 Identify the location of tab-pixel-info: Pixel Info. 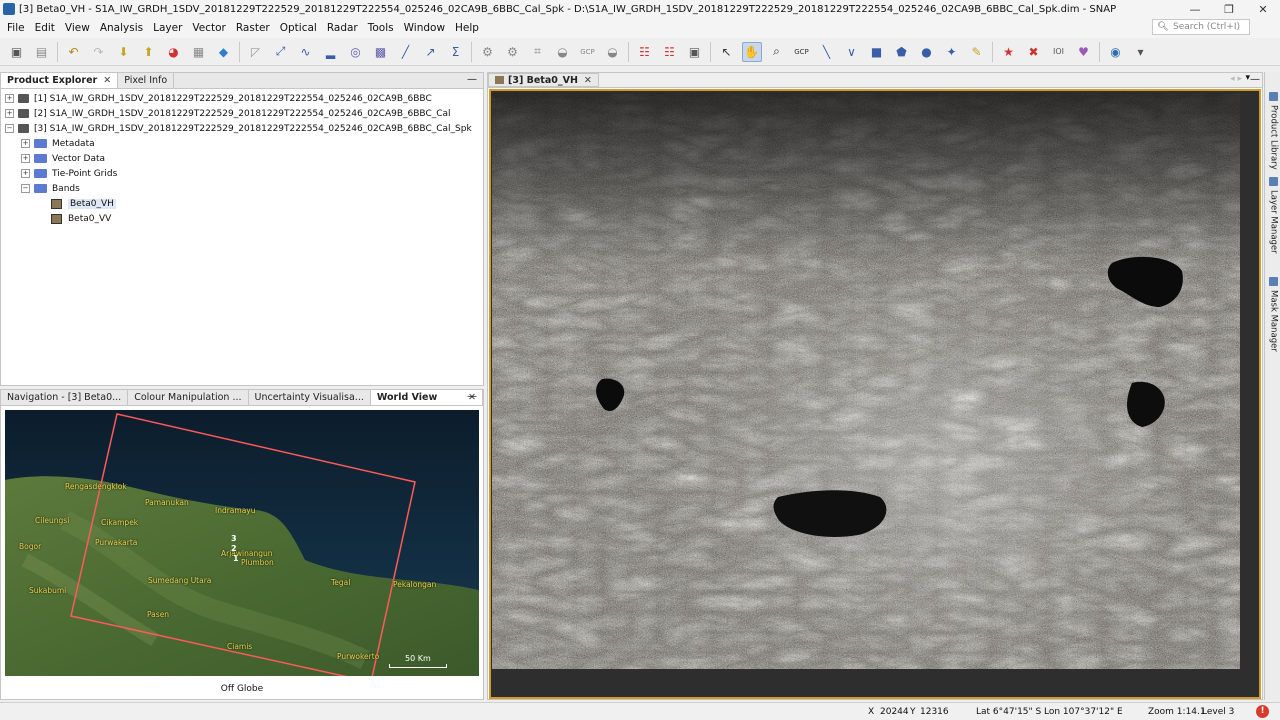
(146, 80).